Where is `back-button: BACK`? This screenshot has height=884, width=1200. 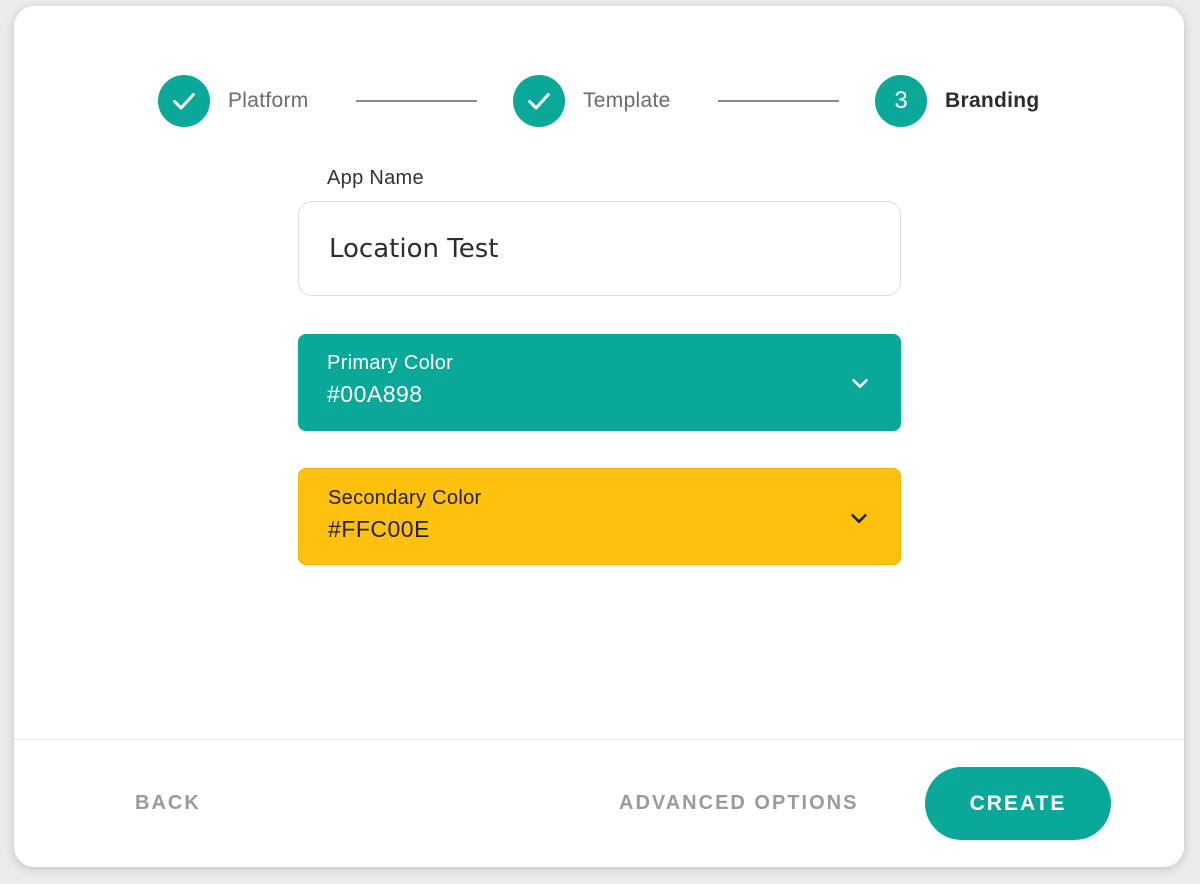 back-button: BACK is located at coordinates (168, 803).